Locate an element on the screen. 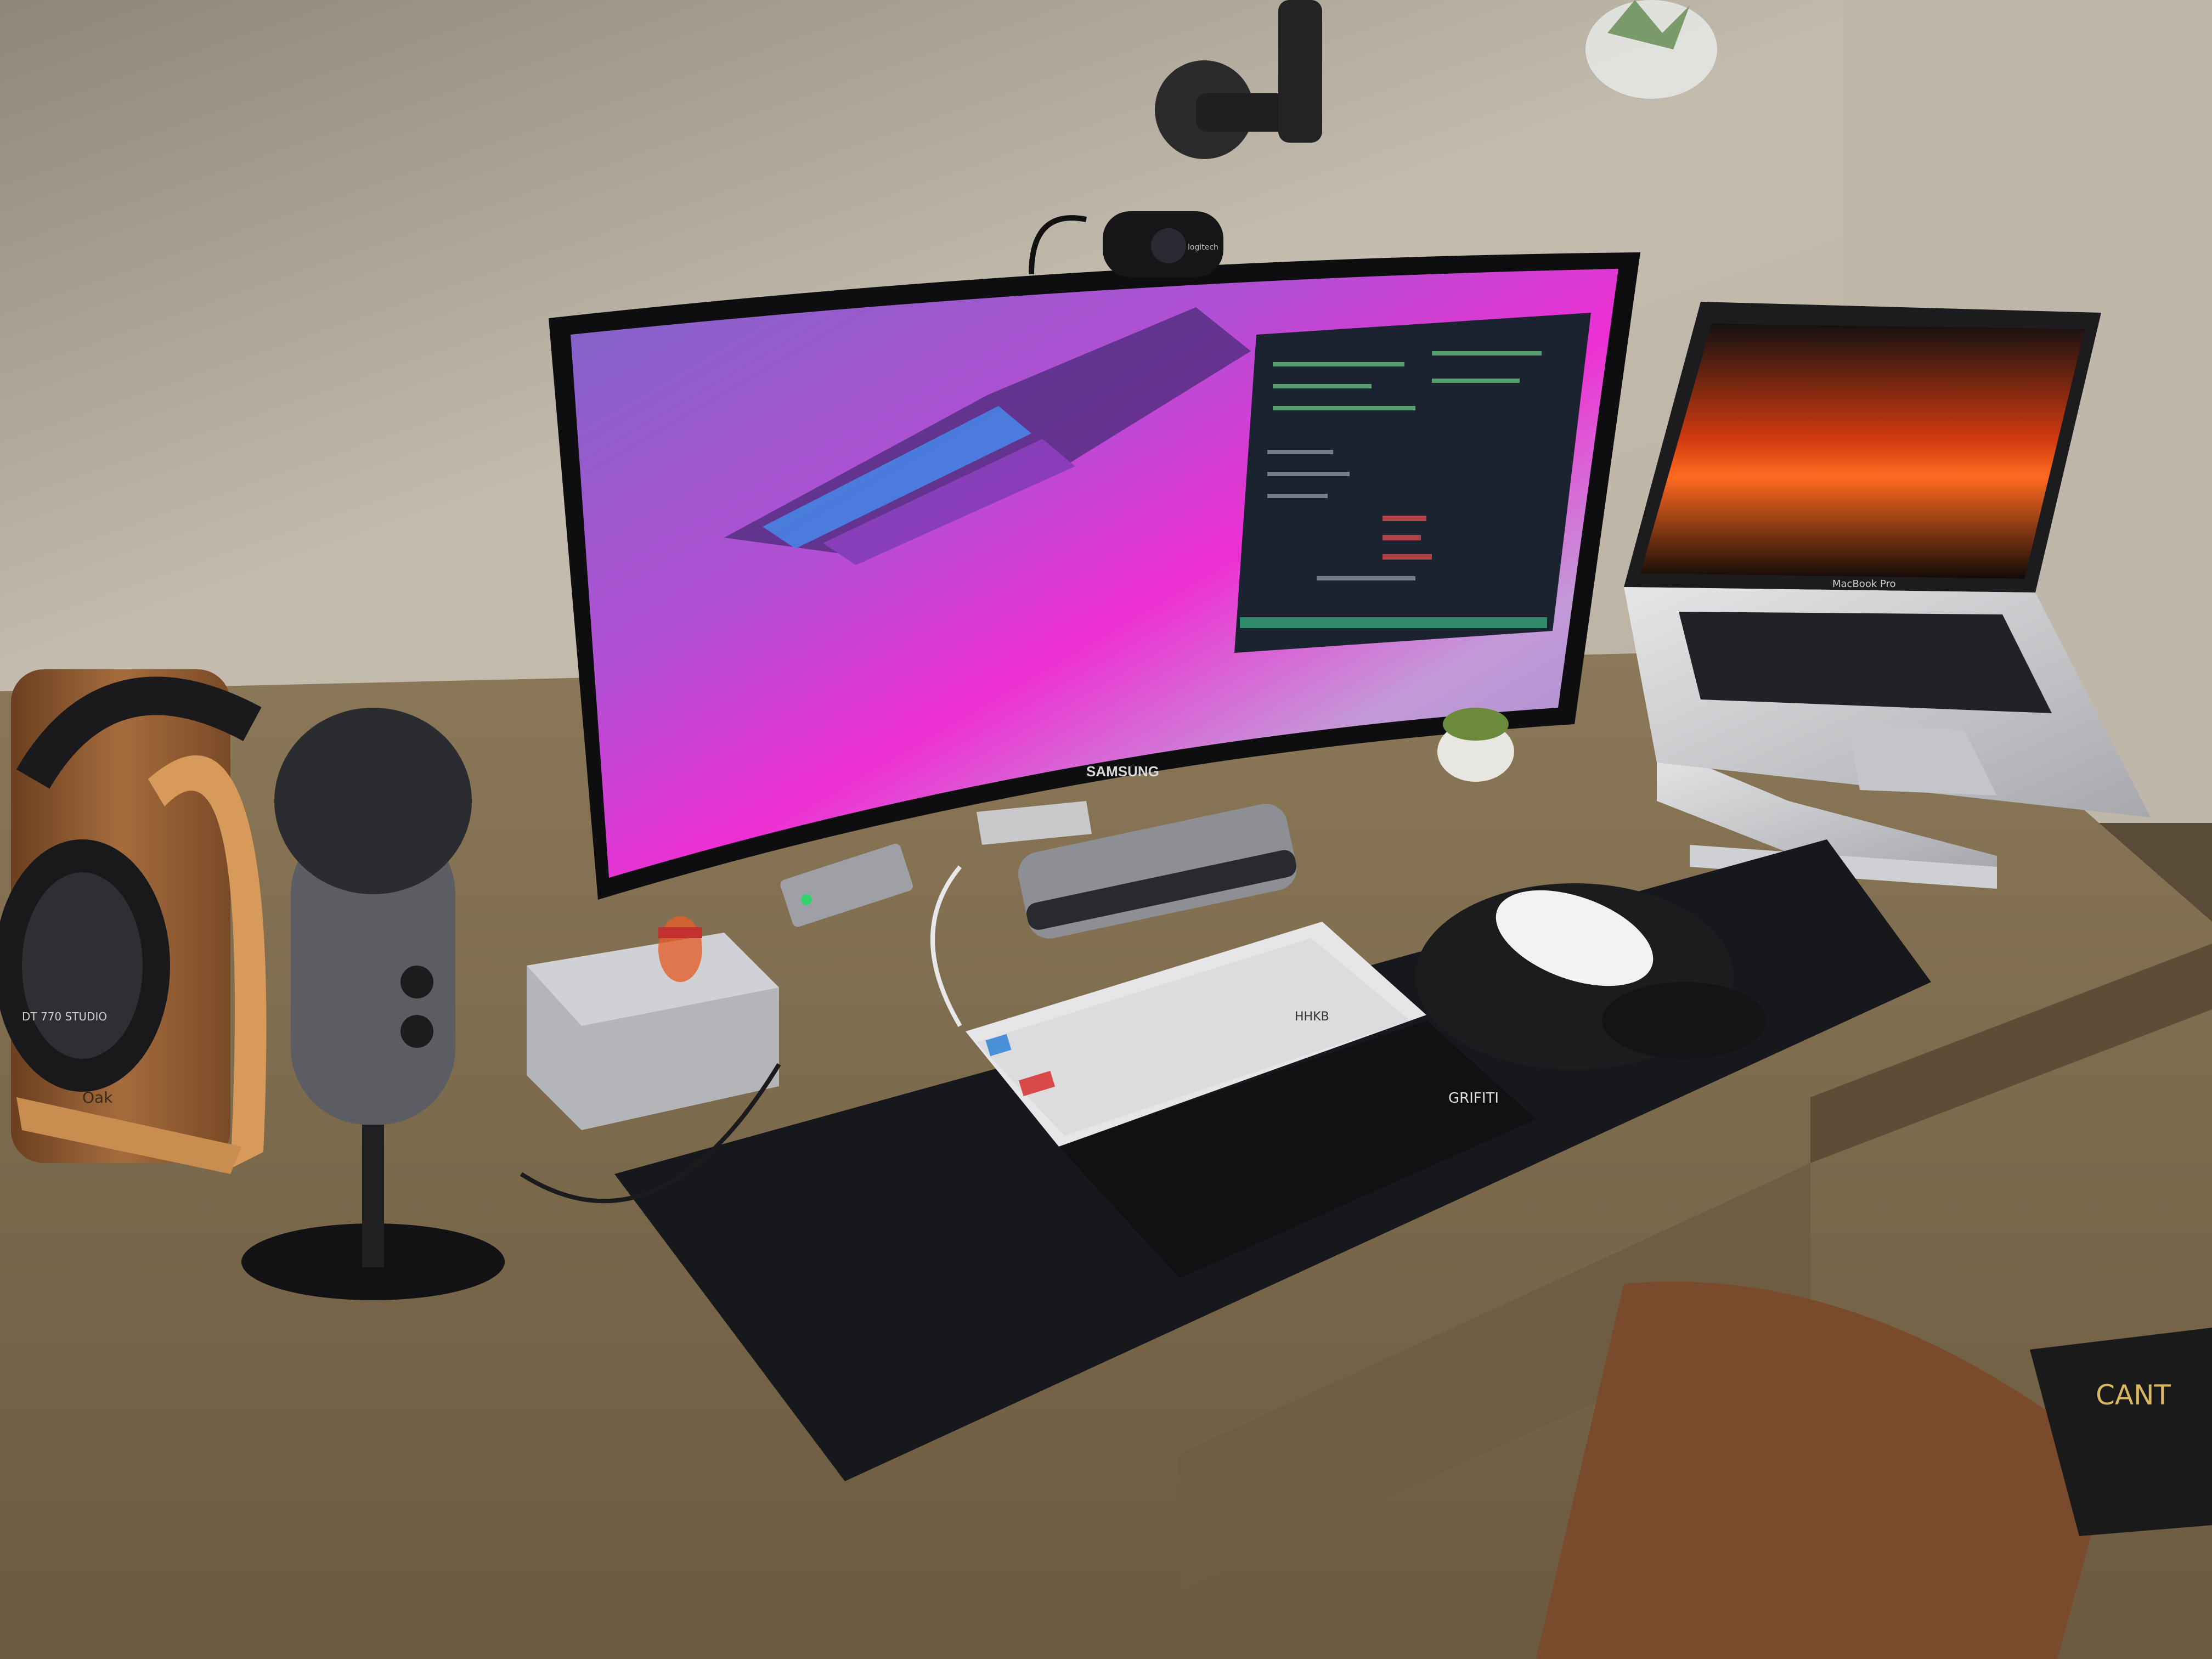 The width and height of the screenshot is (2212, 1659). svg-text: CANT is located at coordinates (2133, 1395).